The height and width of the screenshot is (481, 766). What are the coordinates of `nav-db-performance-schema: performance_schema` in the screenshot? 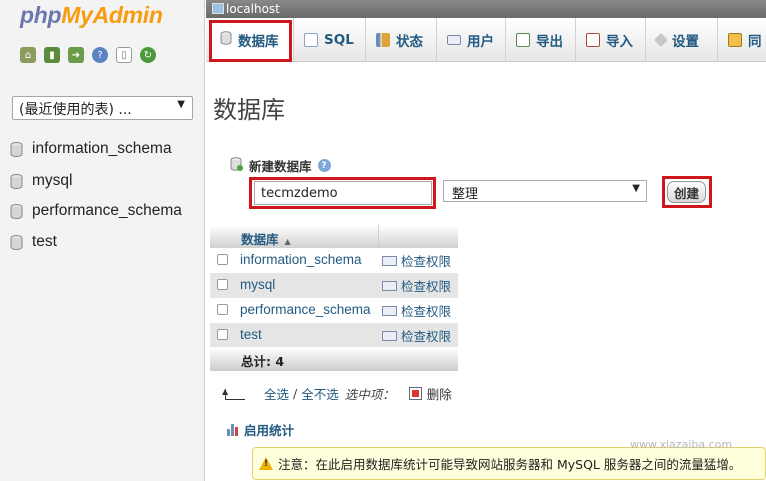 It's located at (96, 211).